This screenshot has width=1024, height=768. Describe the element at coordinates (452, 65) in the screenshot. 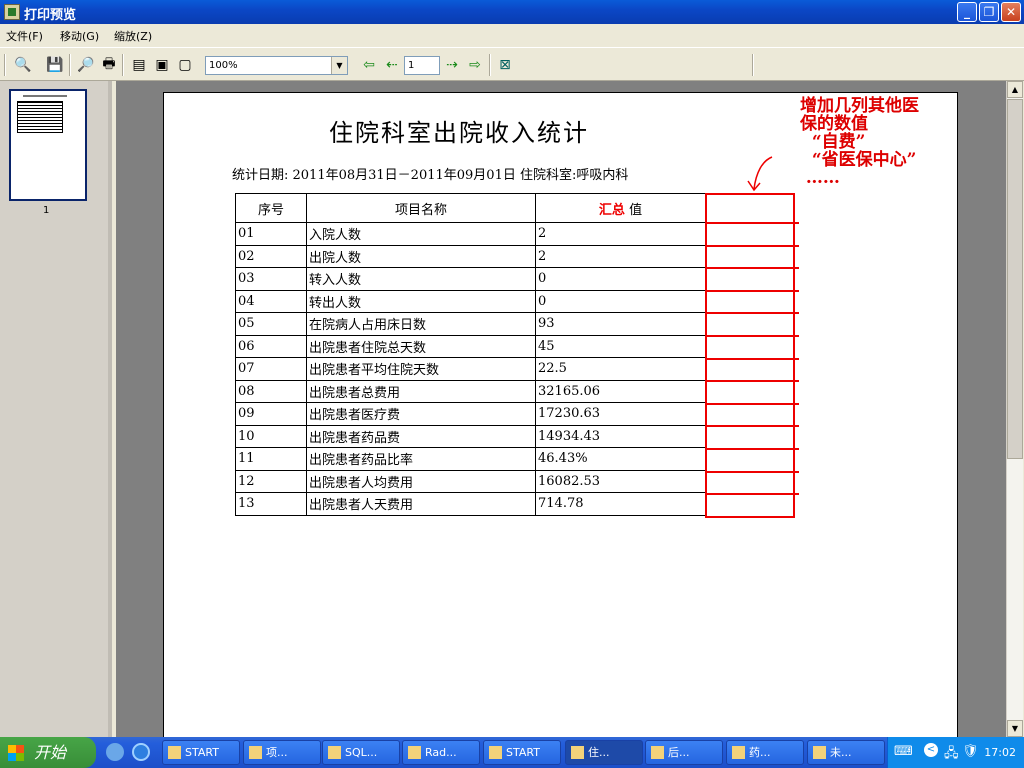

I see `next-page-icon: ⇢` at that location.